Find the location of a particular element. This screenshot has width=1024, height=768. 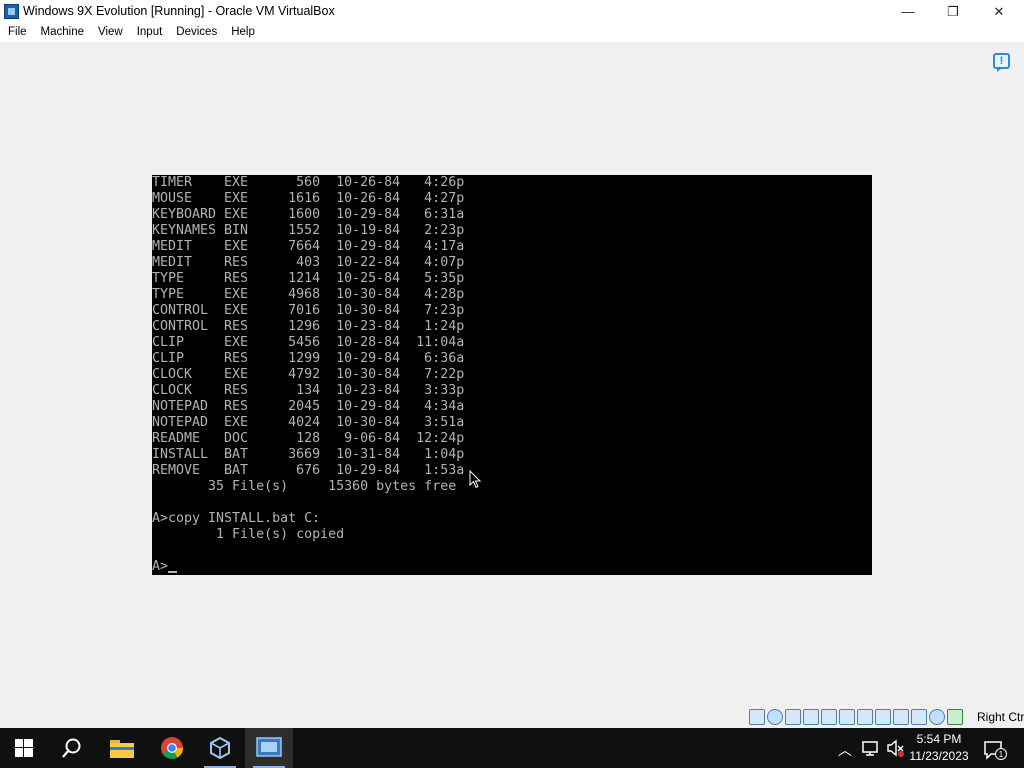

virtualbox-manager-icon is located at coordinates (220, 748).